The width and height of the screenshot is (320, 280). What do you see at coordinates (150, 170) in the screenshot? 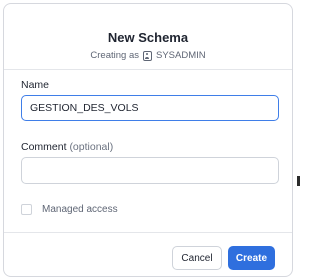
I see `comment-input` at bounding box center [150, 170].